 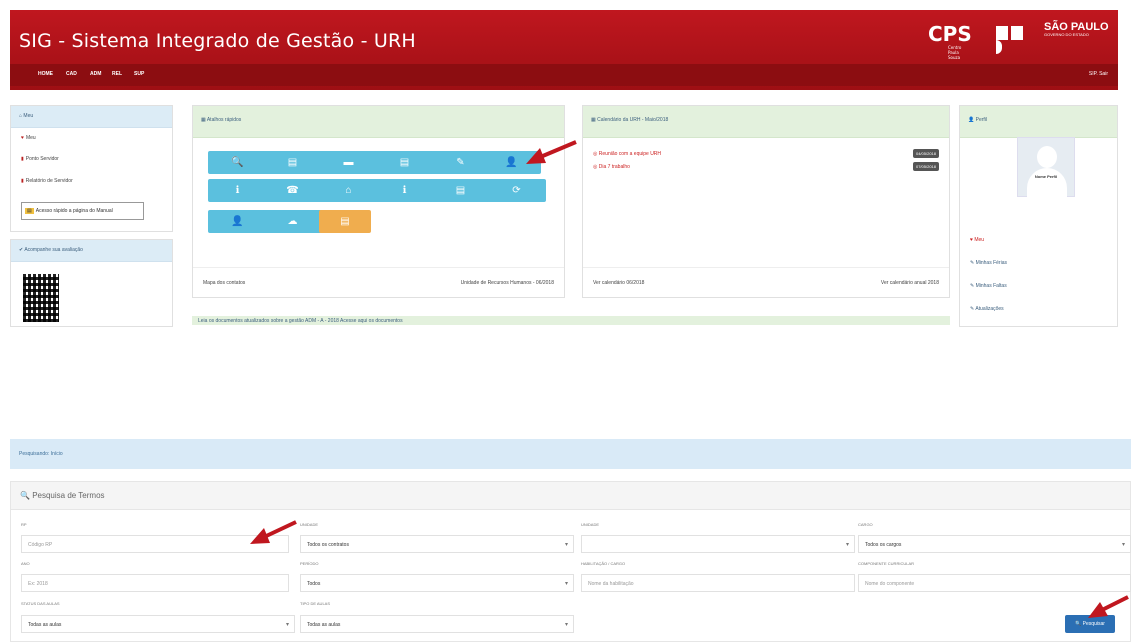 I want to click on calendar-event-1-date: 04/05/2018, so click(x=925, y=153).